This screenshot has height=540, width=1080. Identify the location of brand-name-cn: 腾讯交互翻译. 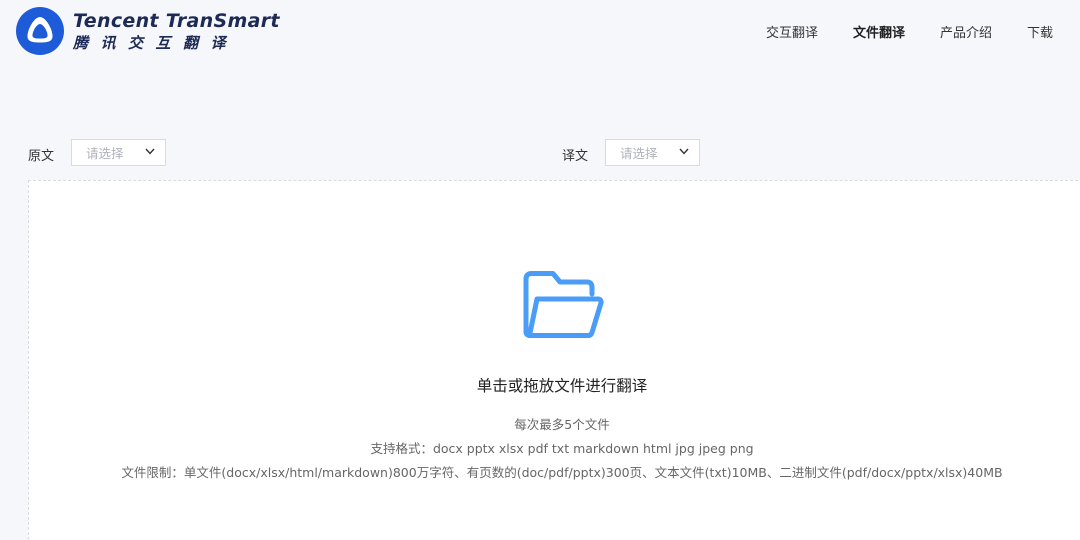
(156, 42).